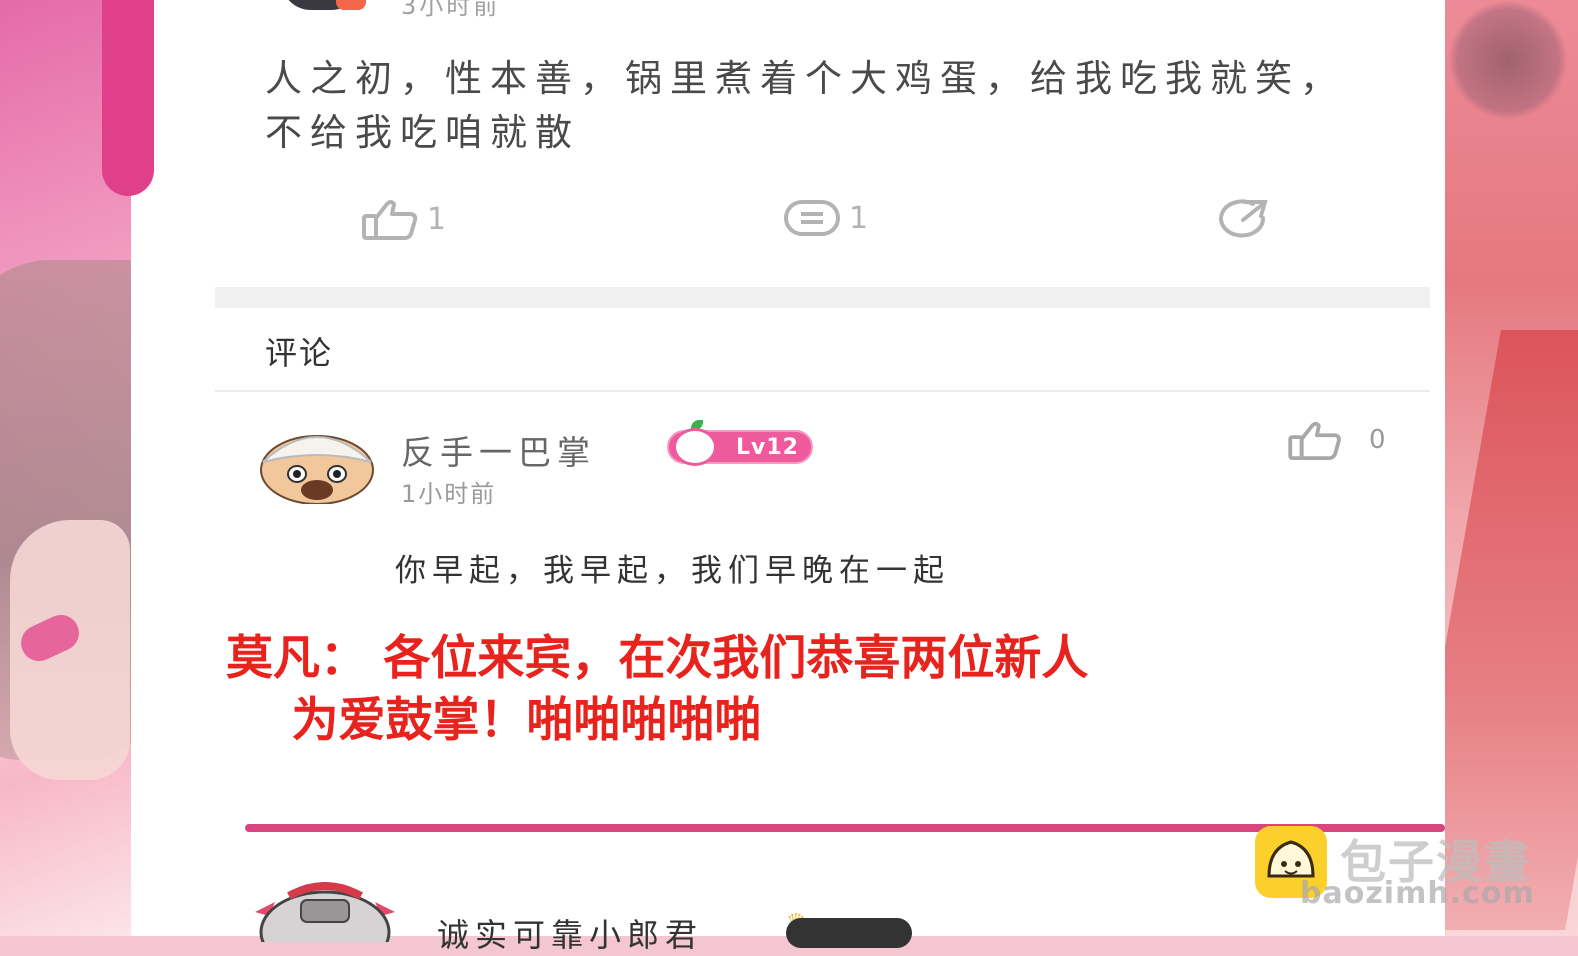 The height and width of the screenshot is (956, 1578). Describe the element at coordinates (767, 447) in the screenshot. I see `level-label: Lv12` at that location.